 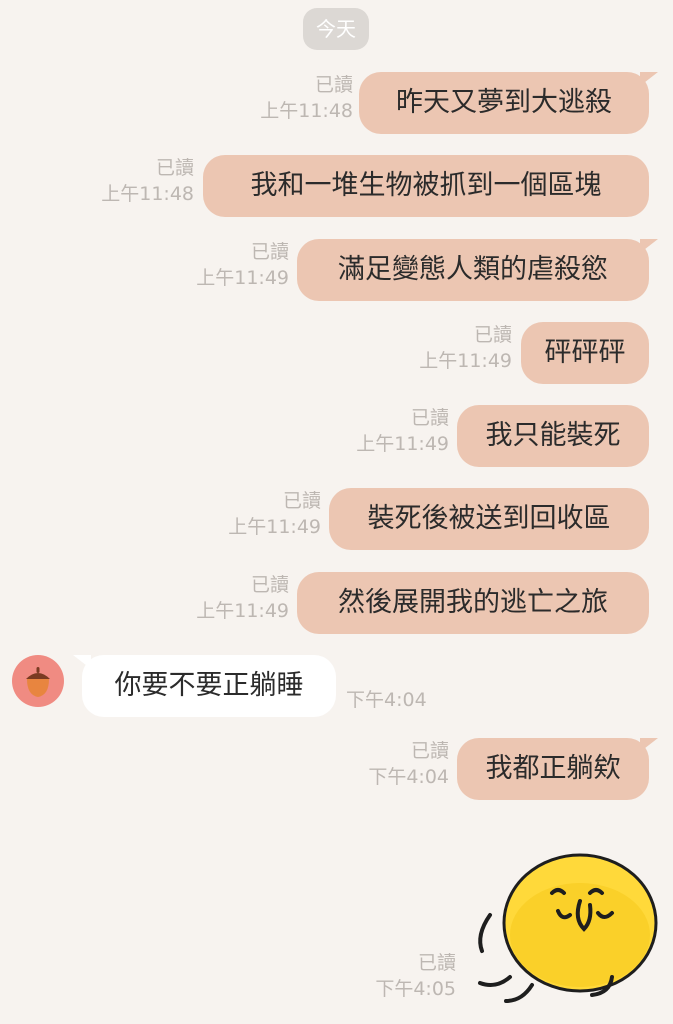 I want to click on outgoing-message-bubble: 砰砰砰, so click(x=585, y=353).